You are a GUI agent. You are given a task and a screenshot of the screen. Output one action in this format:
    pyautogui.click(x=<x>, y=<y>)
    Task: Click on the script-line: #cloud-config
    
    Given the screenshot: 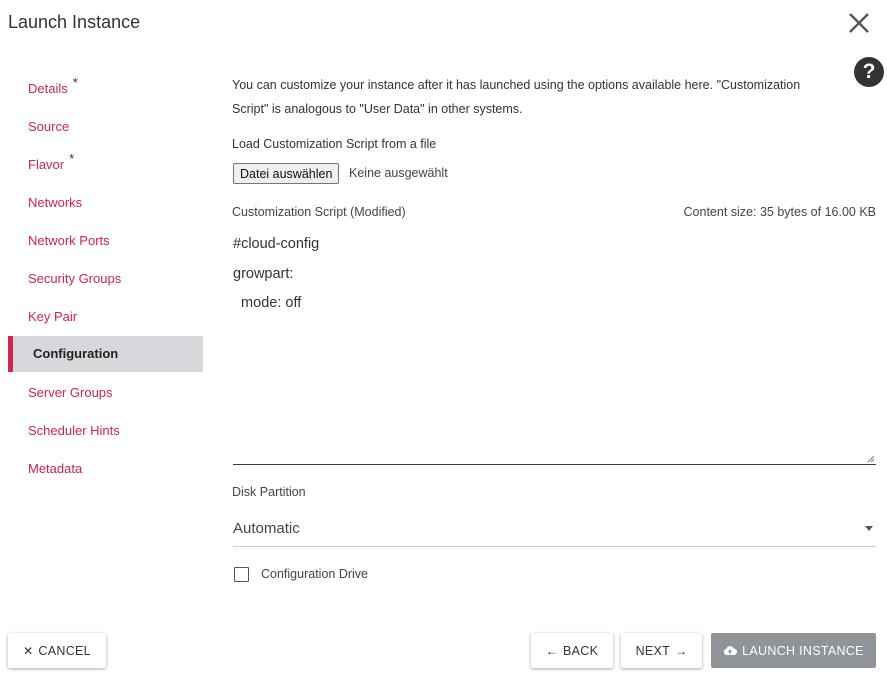 What is the action you would take?
    pyautogui.click(x=276, y=244)
    